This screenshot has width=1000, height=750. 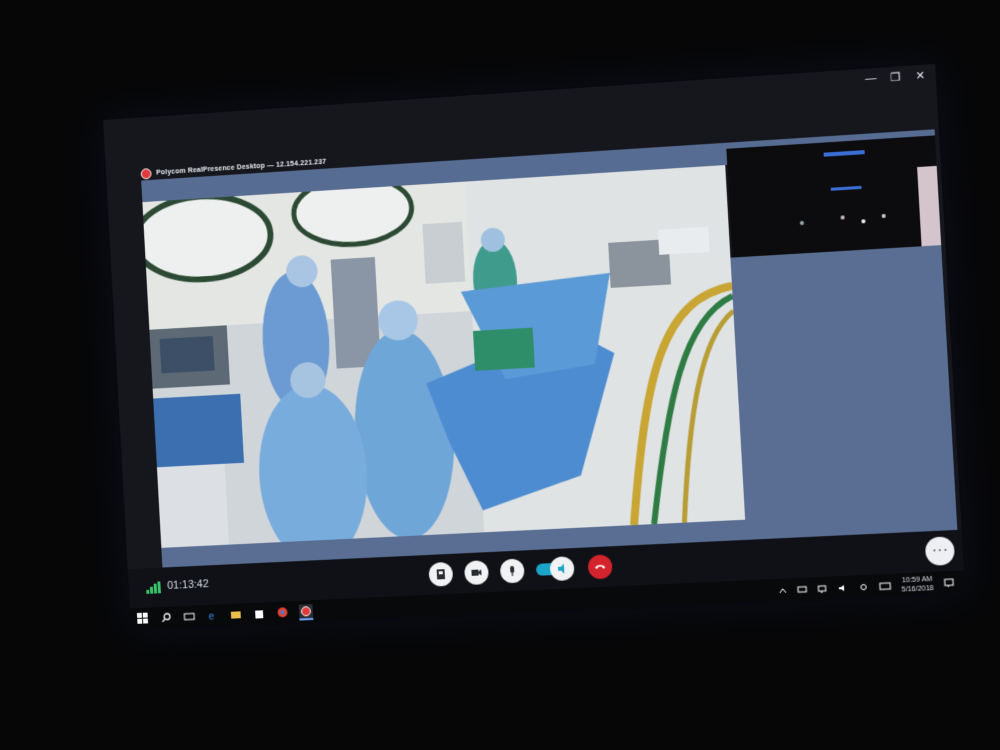 I want to click on camera-button, so click(x=476, y=573).